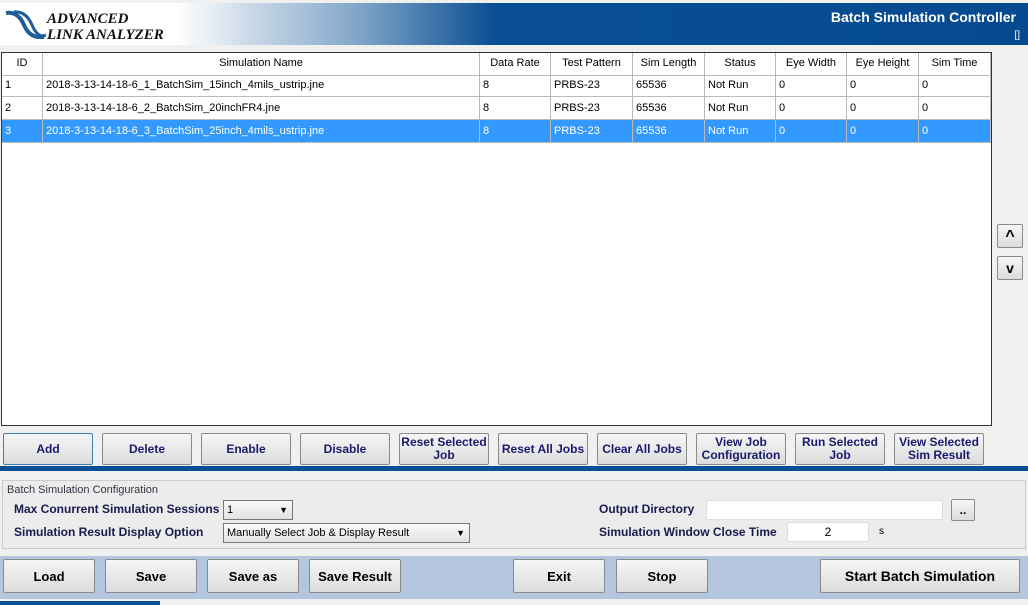 This screenshot has width=1028, height=605. Describe the element at coordinates (88, 19) in the screenshot. I see `logo-line1: ADVANCED` at that location.